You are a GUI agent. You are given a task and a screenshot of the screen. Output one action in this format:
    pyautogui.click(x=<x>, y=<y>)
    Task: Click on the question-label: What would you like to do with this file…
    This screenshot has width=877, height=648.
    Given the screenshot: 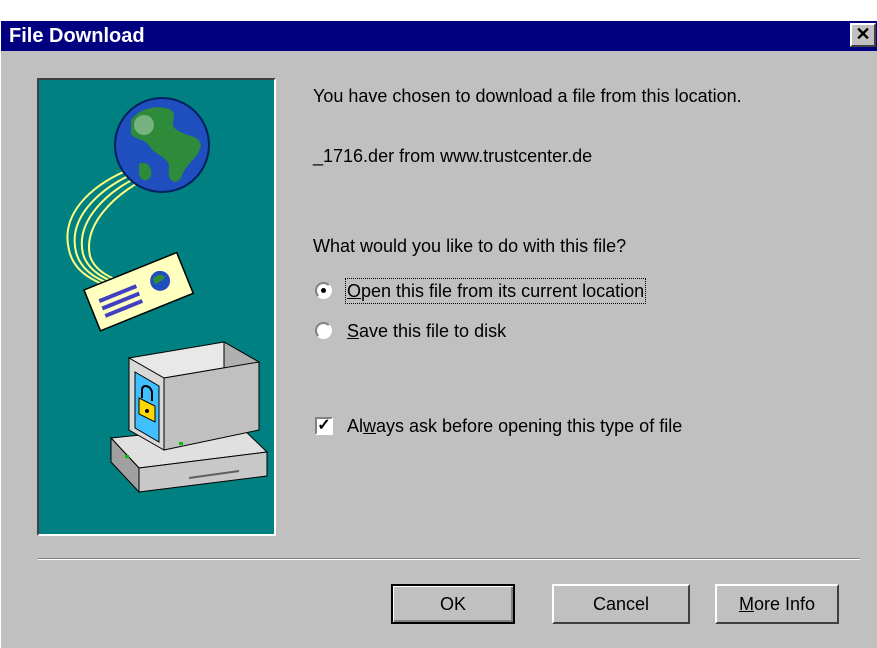 What is the action you would take?
    pyautogui.click(x=470, y=246)
    